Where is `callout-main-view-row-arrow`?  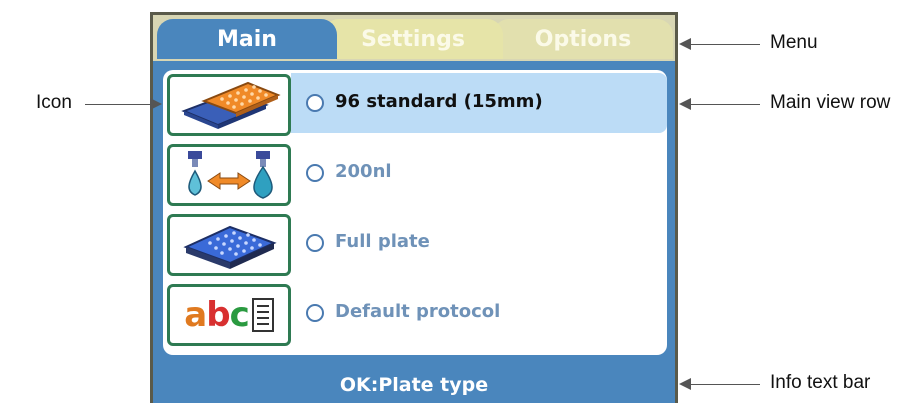
callout-main-view-row-arrow is located at coordinates (685, 104).